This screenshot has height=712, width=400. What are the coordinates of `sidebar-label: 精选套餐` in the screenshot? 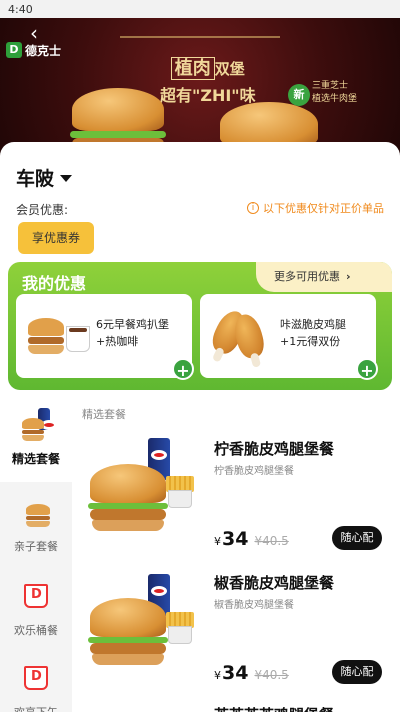 It's located at (35, 459).